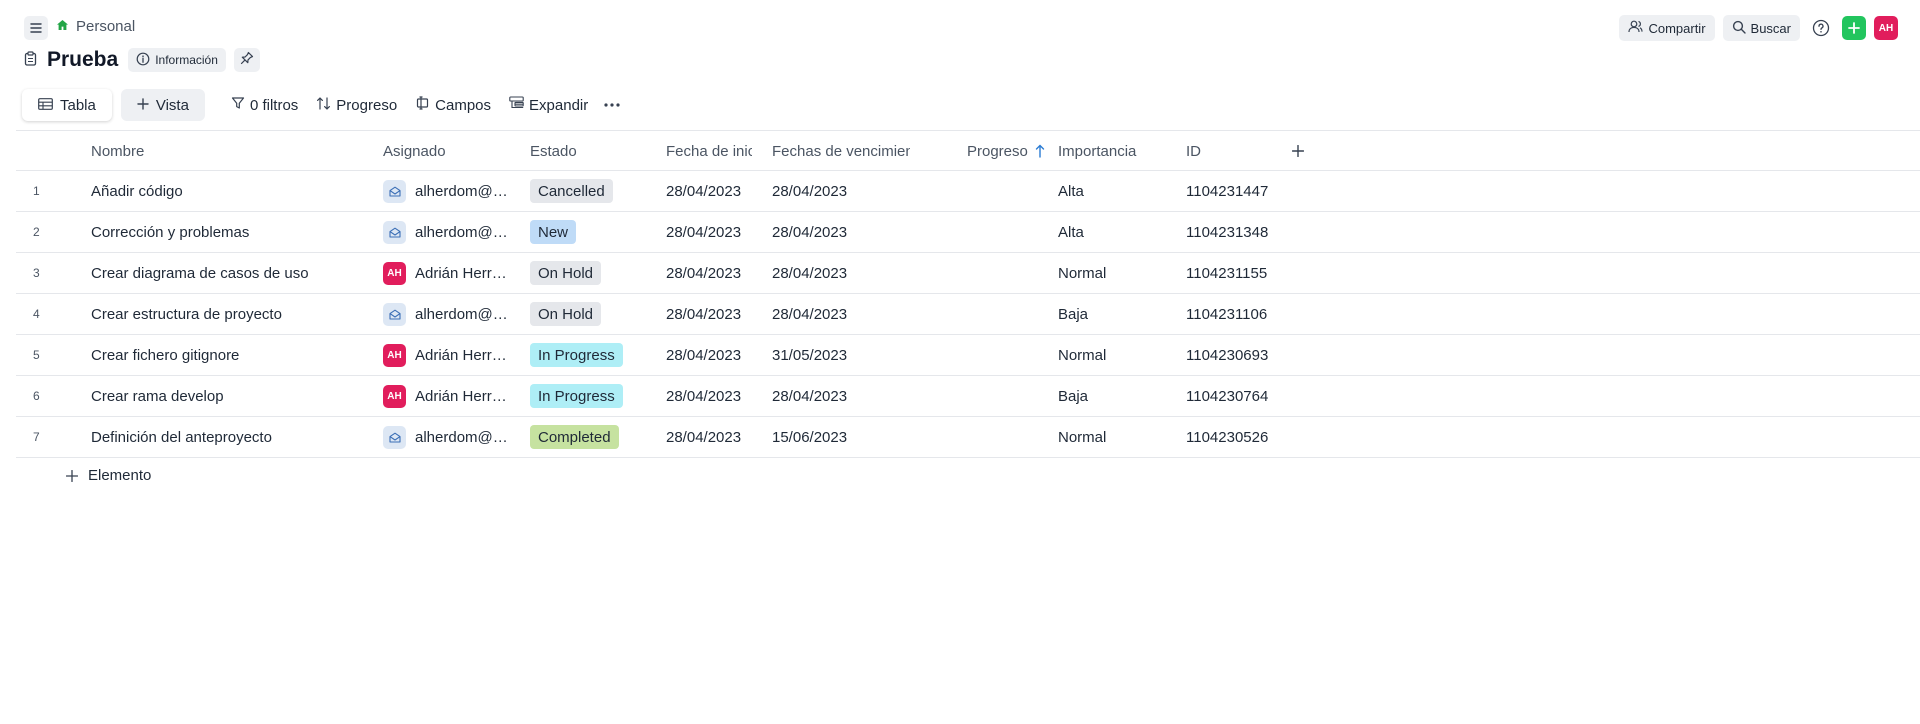  What do you see at coordinates (231, 314) in the screenshot?
I see `item-name: Crear estructura de proyecto` at bounding box center [231, 314].